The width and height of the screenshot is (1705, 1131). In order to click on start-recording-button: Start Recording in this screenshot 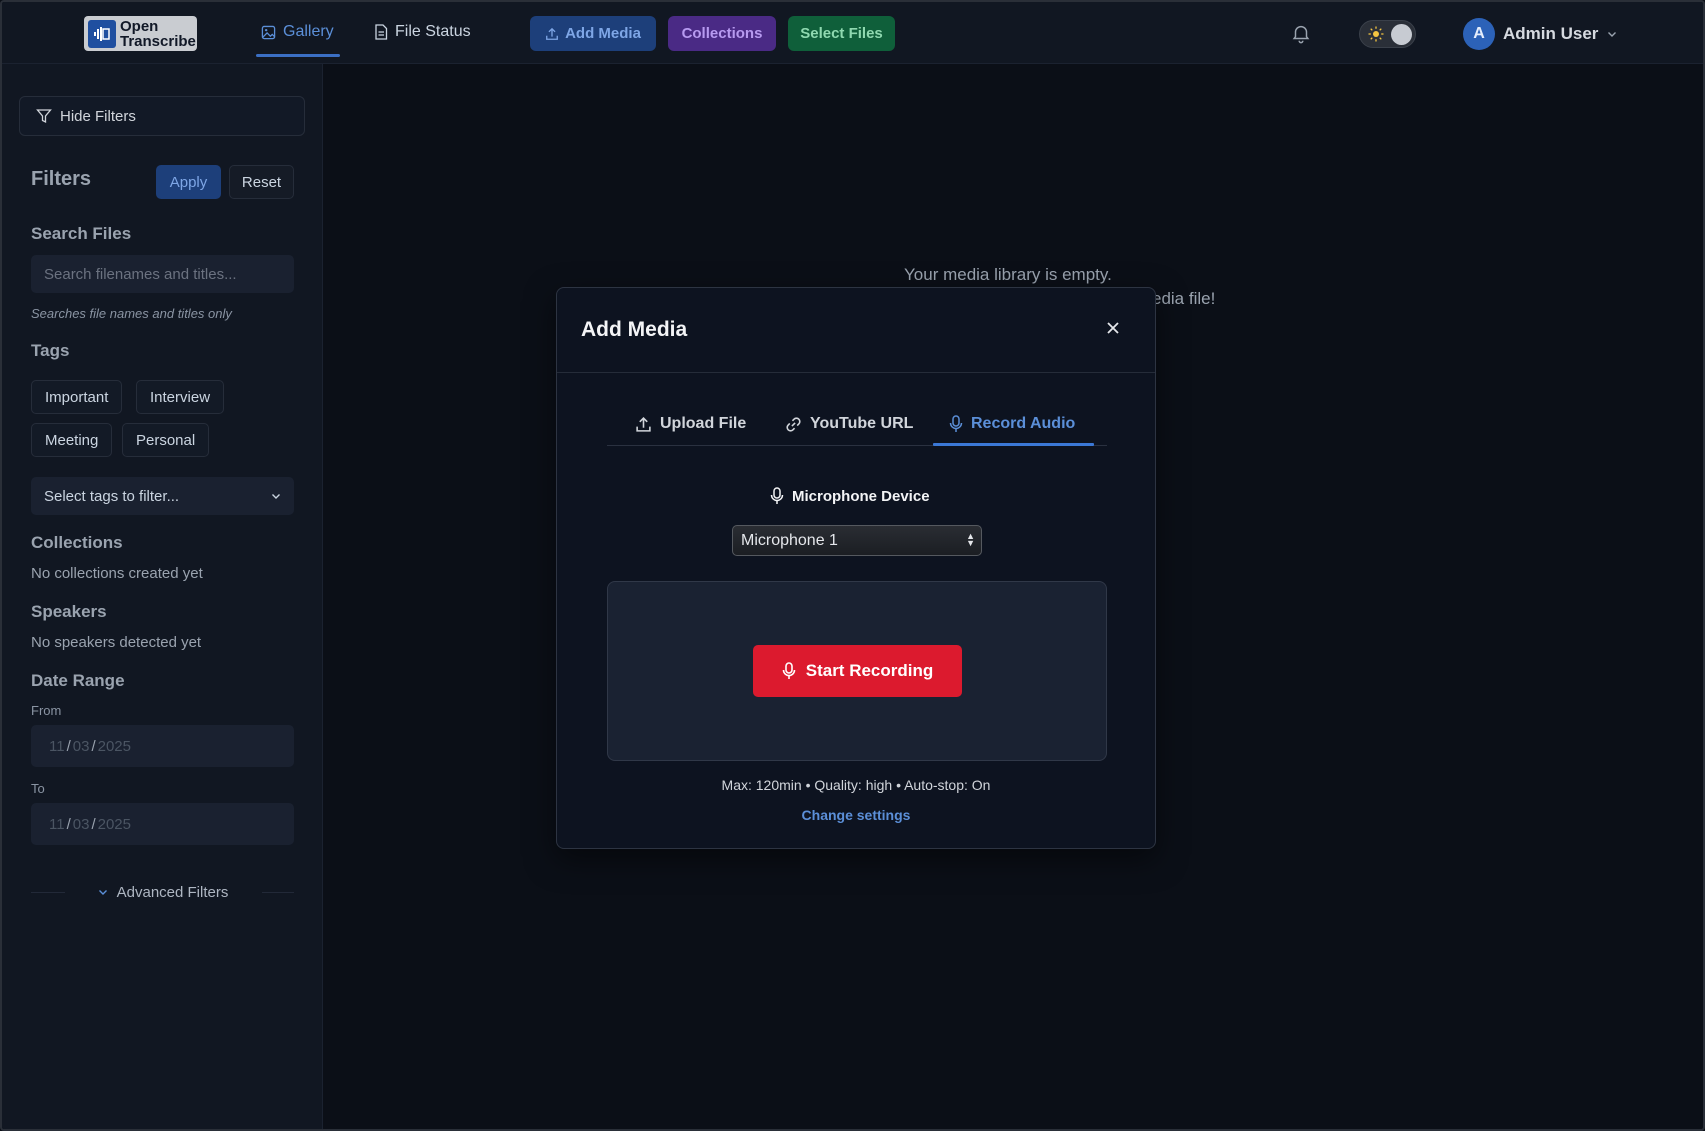, I will do `click(857, 671)`.